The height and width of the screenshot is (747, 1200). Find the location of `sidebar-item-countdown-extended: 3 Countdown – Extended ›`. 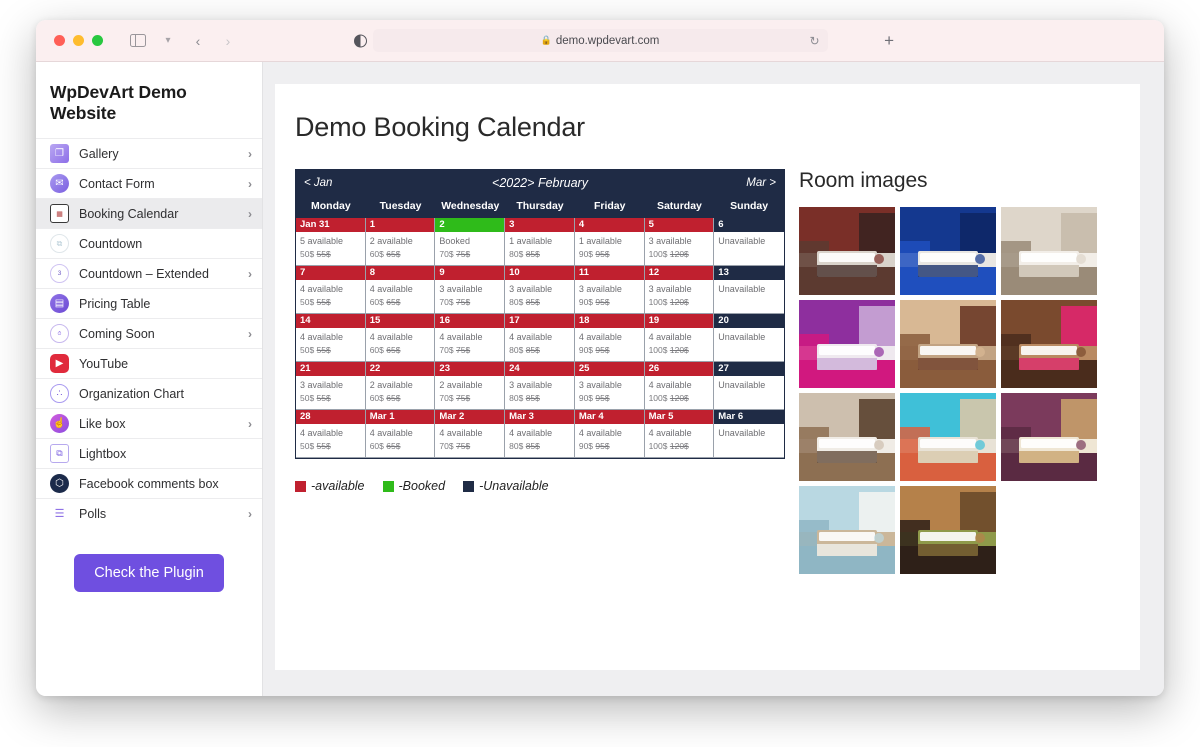

sidebar-item-countdown-extended: 3 Countdown – Extended › is located at coordinates (149, 273).